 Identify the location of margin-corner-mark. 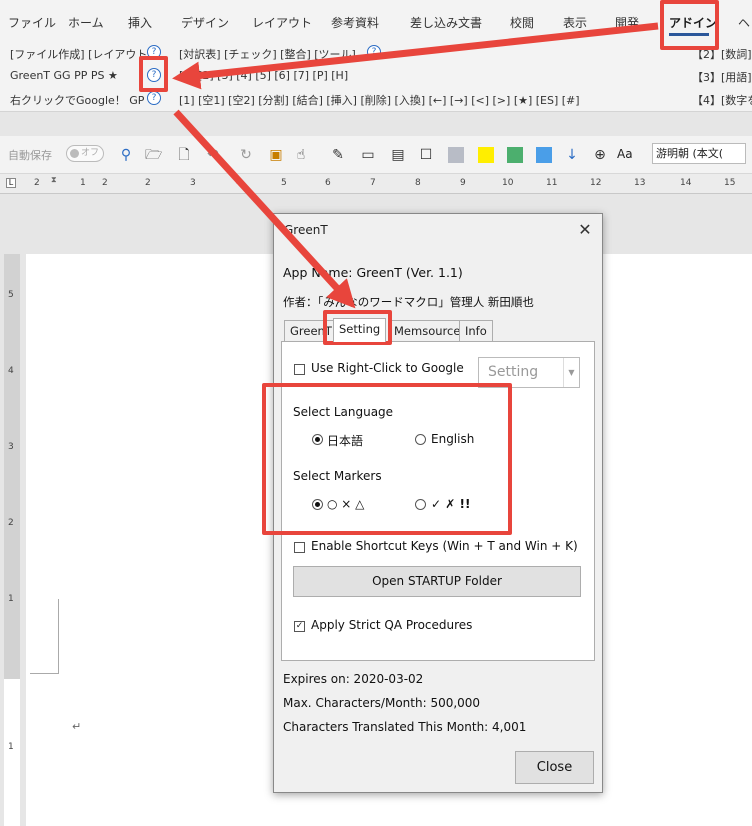
(44, 636).